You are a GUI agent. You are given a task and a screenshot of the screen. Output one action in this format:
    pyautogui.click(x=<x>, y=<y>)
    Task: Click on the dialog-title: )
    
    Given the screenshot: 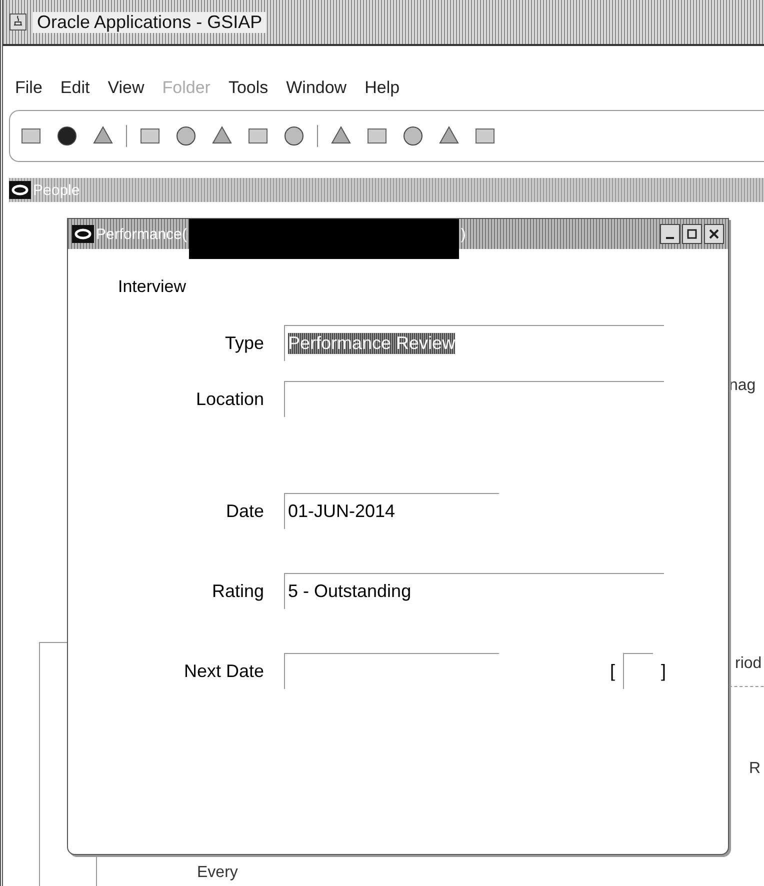 What is the action you would take?
    pyautogui.click(x=463, y=234)
    